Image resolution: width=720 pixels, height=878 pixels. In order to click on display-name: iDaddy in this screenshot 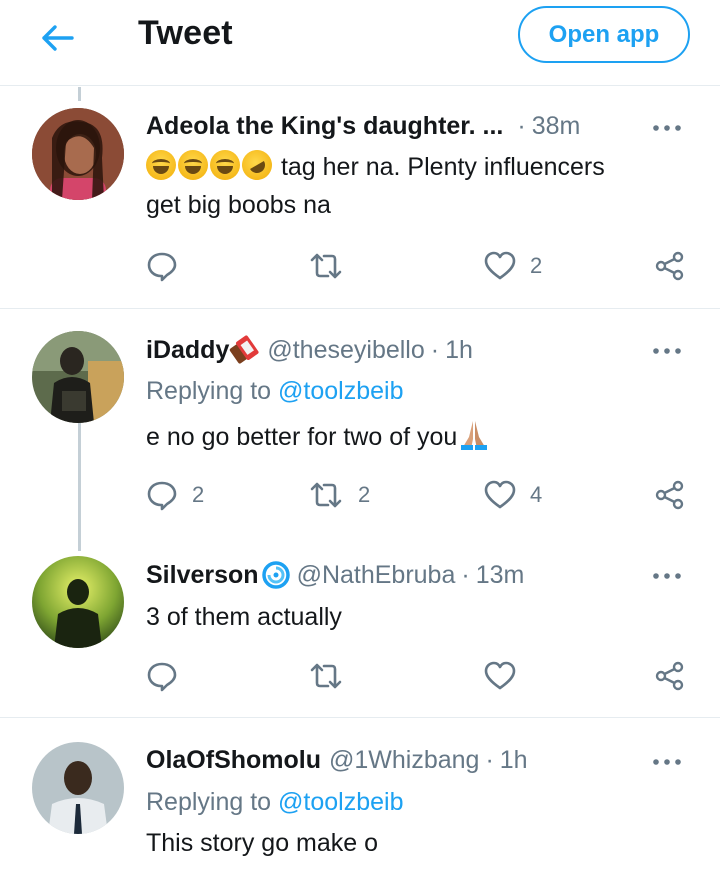, I will do `click(187, 350)`.